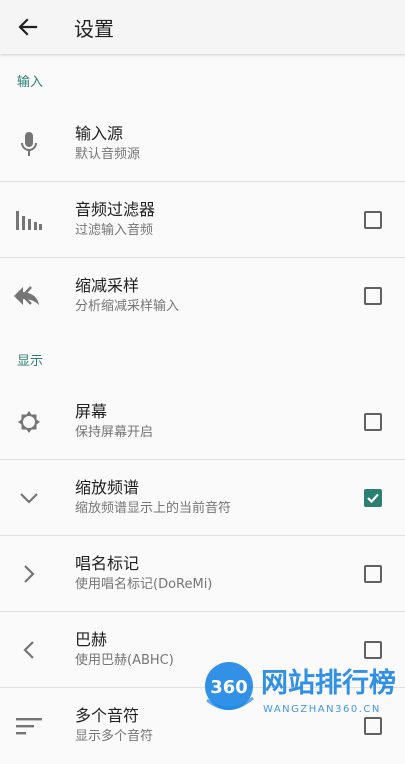  I want to click on pref-subtitle: 使用巴赫(ABHC), so click(124, 660).